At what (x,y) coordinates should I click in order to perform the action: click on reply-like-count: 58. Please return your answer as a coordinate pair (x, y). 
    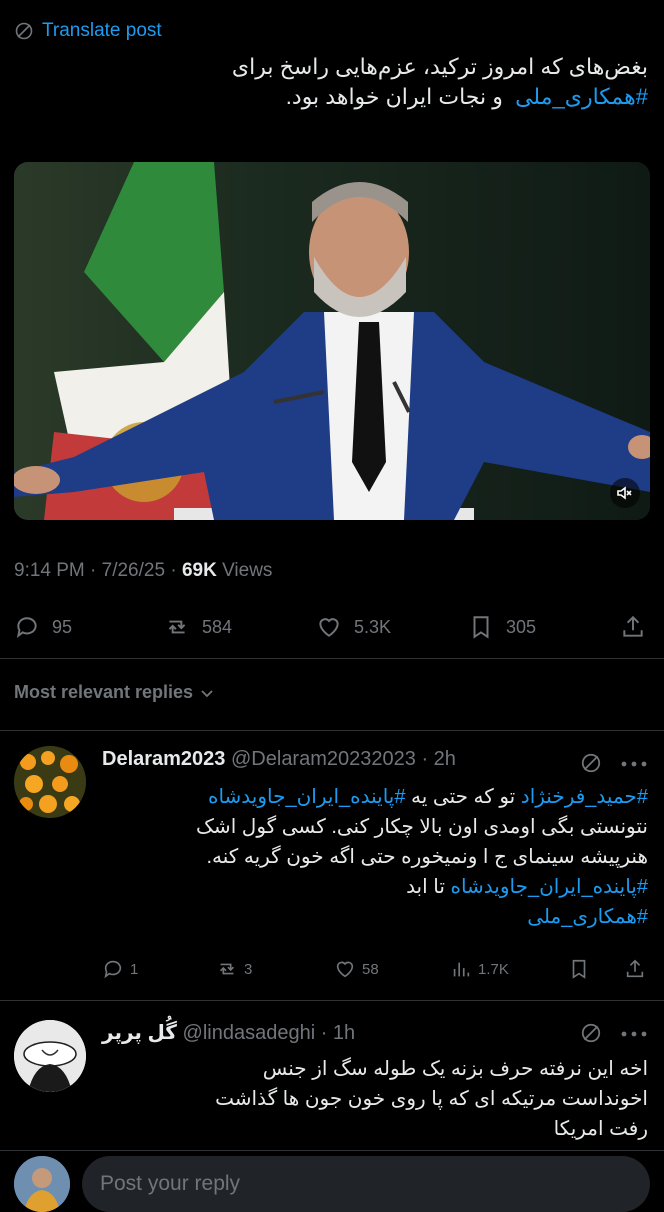
    Looking at the image, I should click on (370, 969).